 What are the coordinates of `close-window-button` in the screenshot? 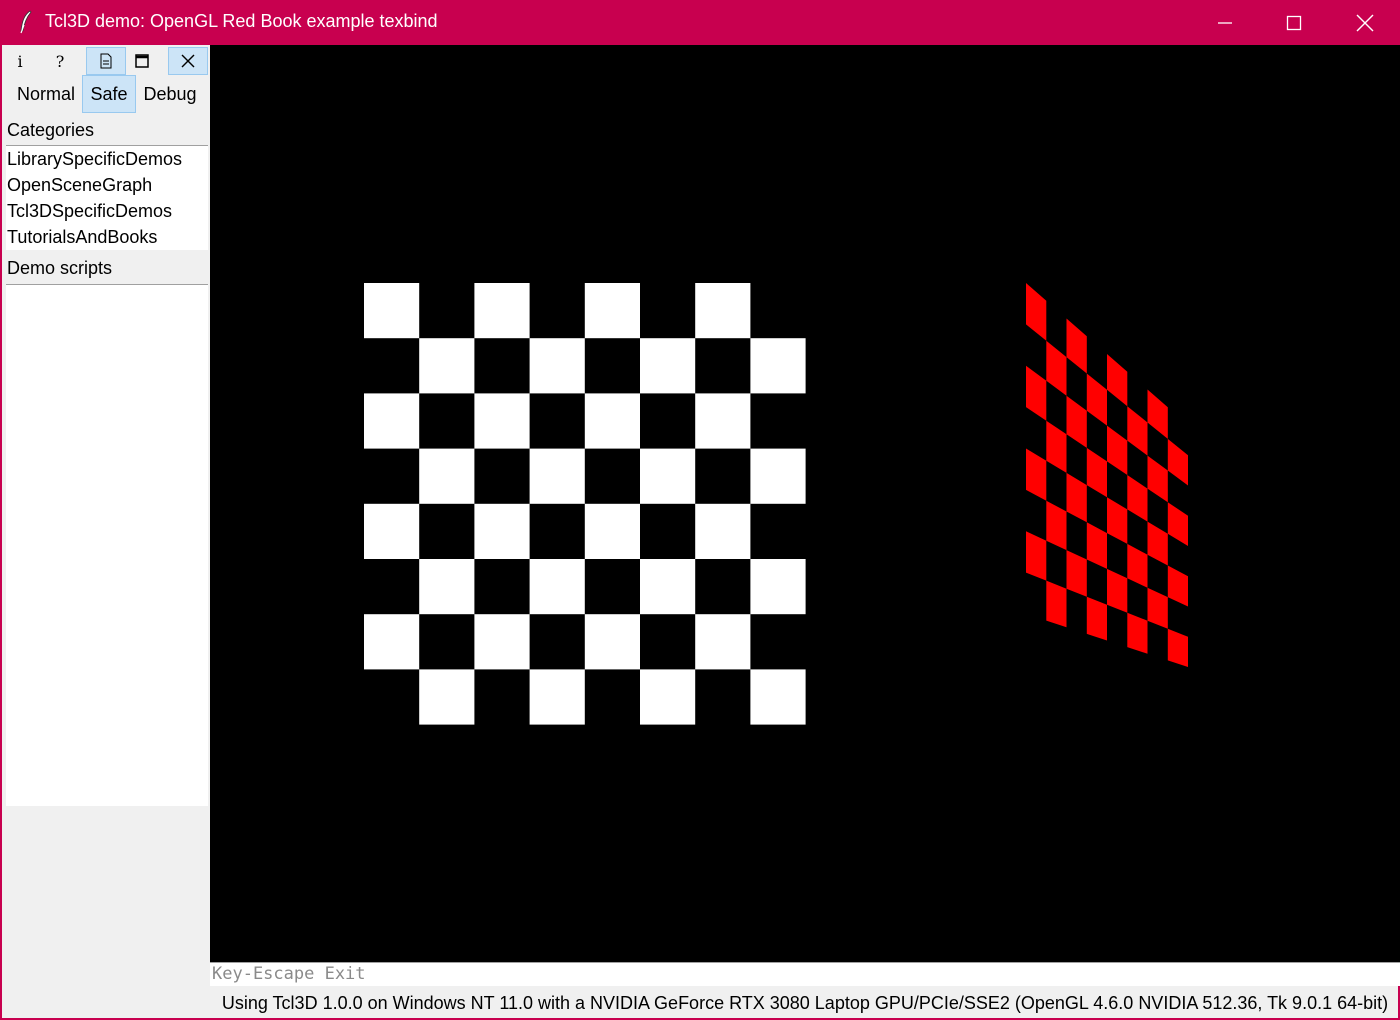 It's located at (1365, 22).